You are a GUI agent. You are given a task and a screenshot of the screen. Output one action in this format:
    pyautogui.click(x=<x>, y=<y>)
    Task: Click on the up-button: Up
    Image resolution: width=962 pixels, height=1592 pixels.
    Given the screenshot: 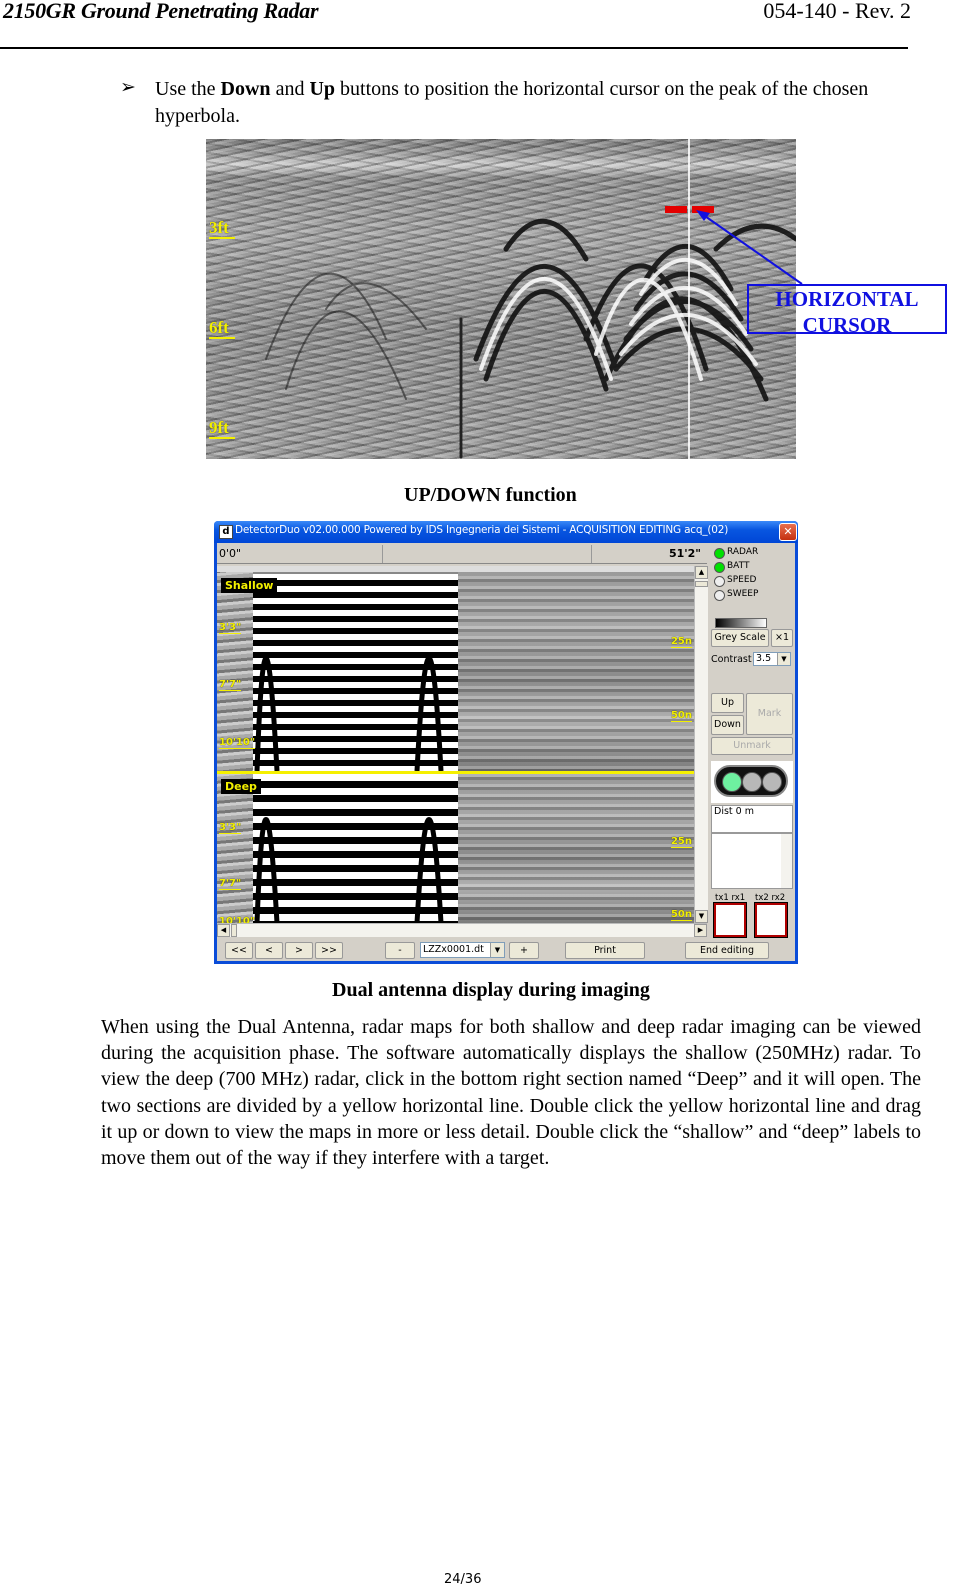 What is the action you would take?
    pyautogui.click(x=727, y=703)
    